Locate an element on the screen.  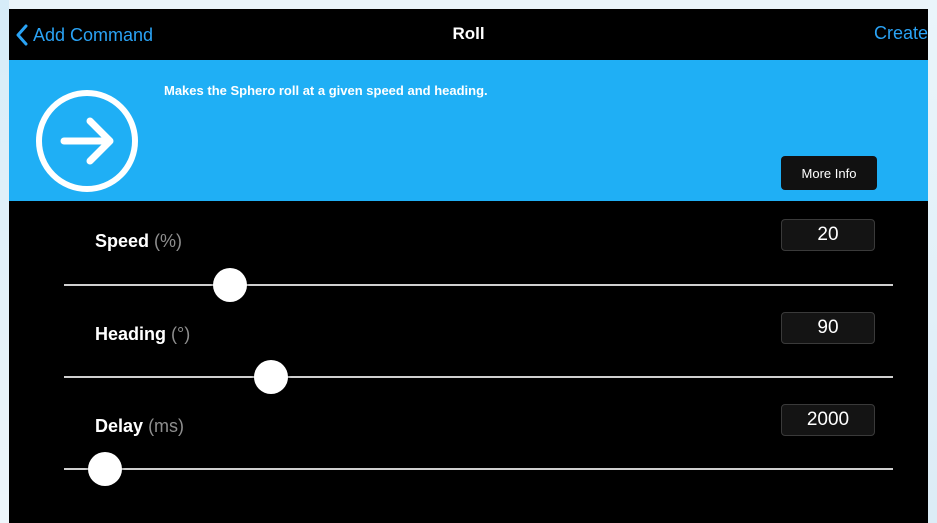
speed-slider-thumb is located at coordinates (229, 285).